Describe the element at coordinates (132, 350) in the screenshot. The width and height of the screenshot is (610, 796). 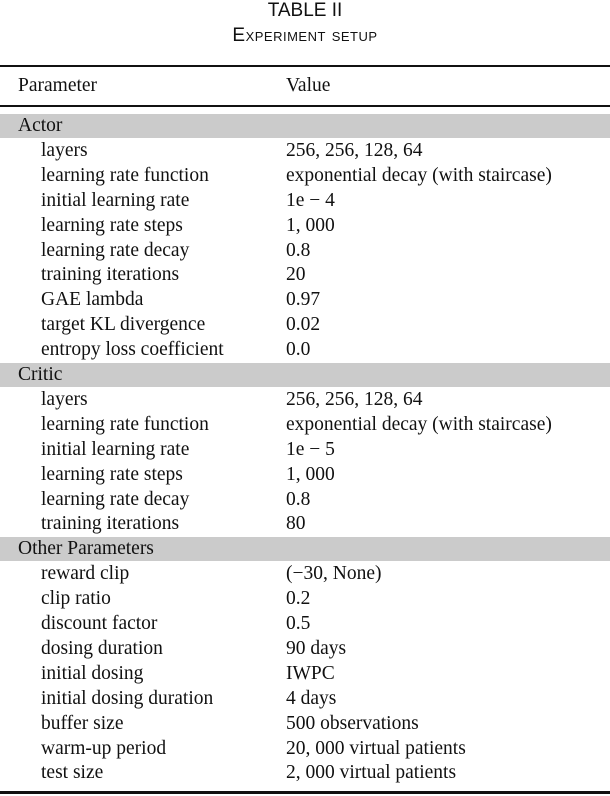
I see `parameter-cell: entropy loss coefficient` at that location.